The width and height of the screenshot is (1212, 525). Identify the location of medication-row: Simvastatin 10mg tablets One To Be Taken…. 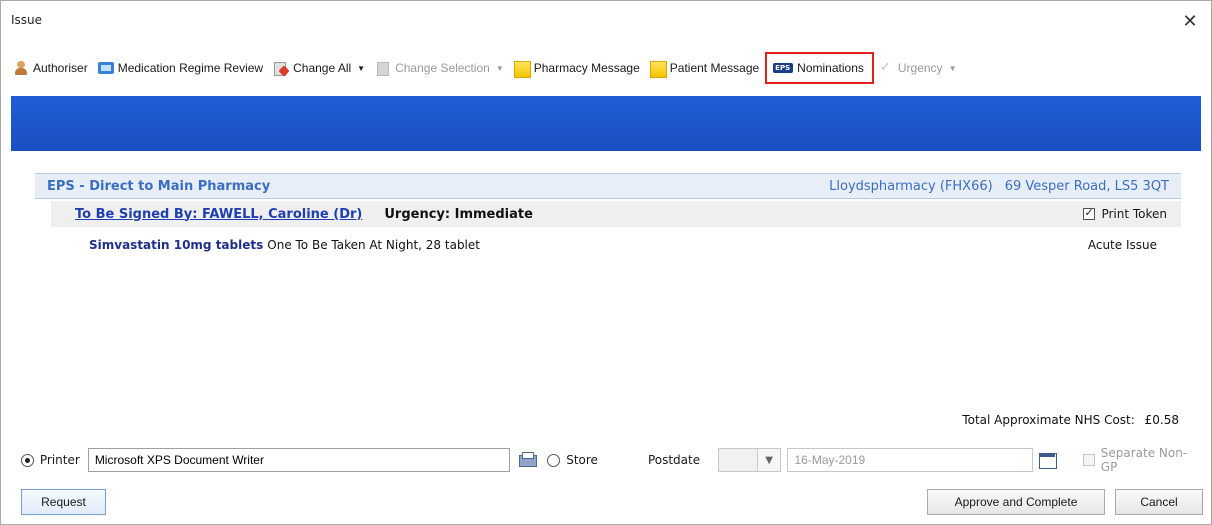
(629, 245).